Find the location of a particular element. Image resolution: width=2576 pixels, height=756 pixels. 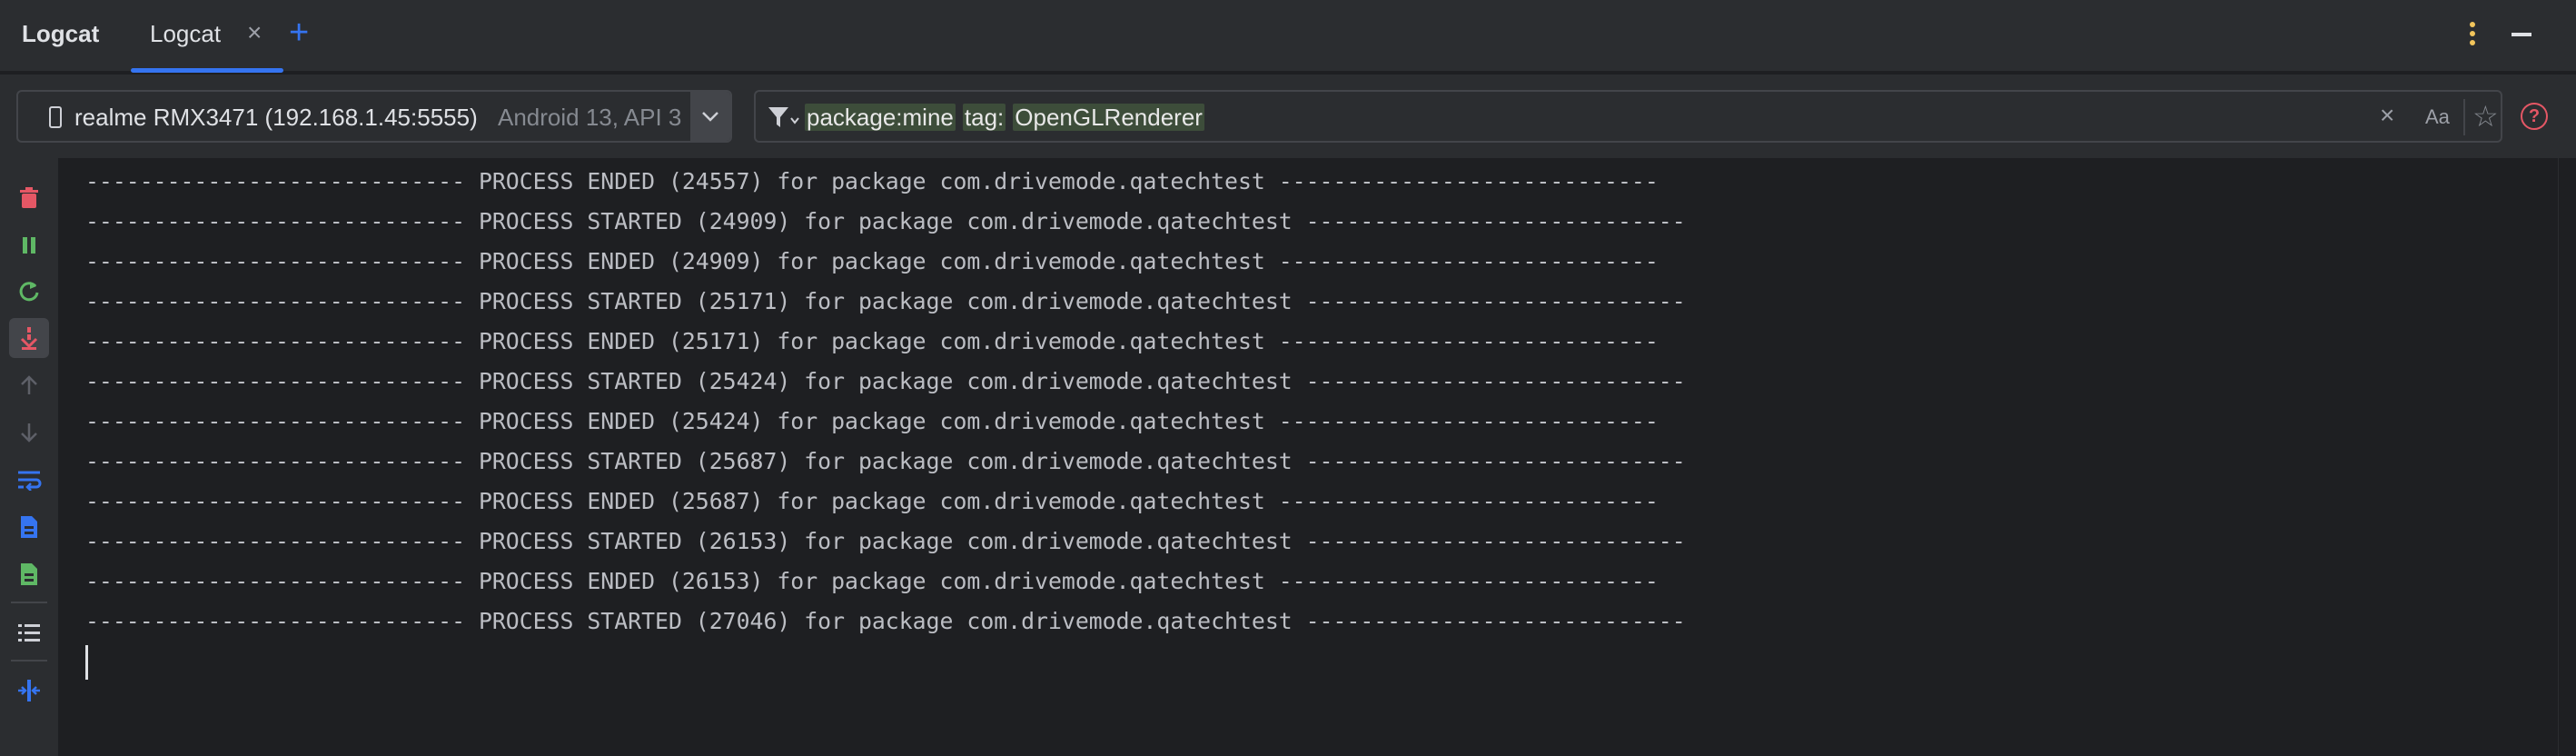

device-name: realme RMX3471 (192.168.1.45:5555) is located at coordinates (276, 117).